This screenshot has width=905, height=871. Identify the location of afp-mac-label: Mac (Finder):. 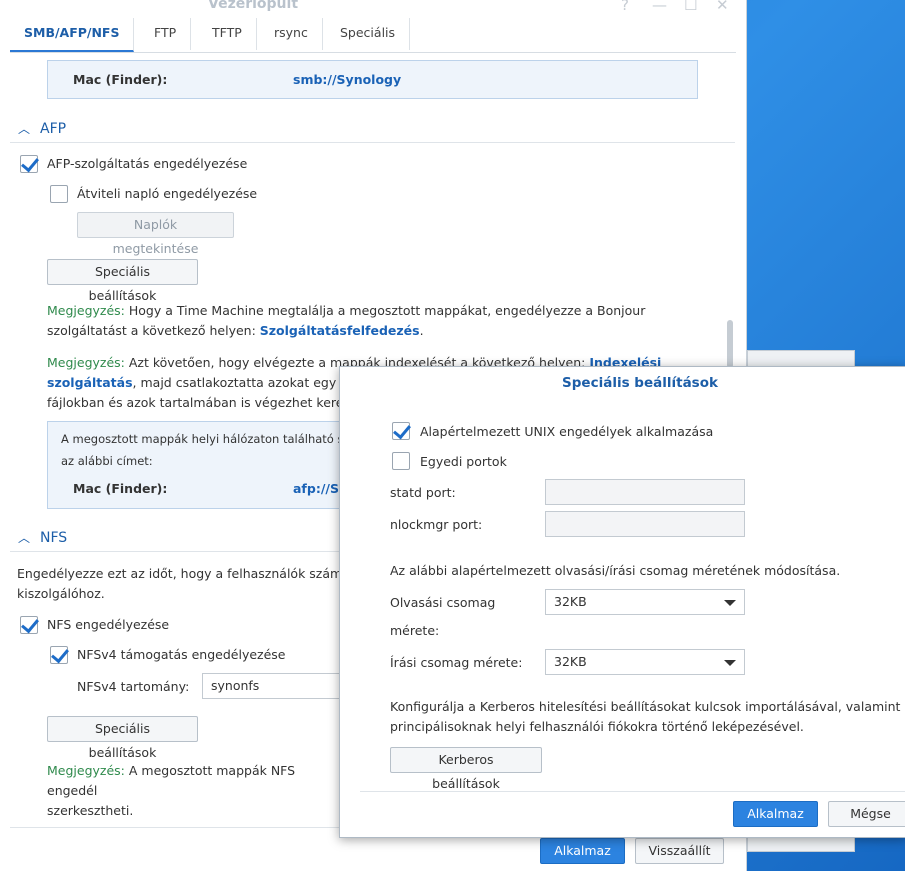
(120, 488).